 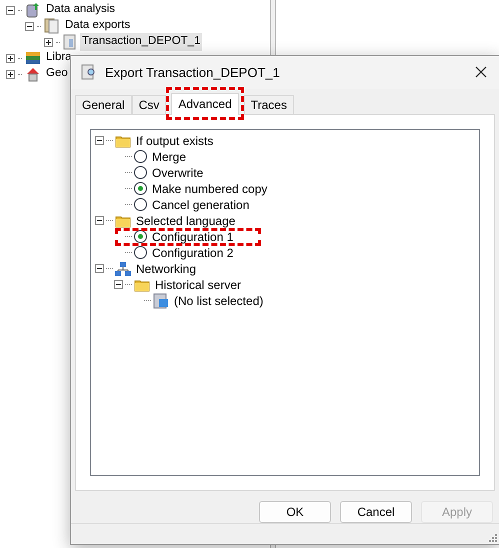 What do you see at coordinates (295, 511) in the screenshot?
I see `dialog-button: OK` at bounding box center [295, 511].